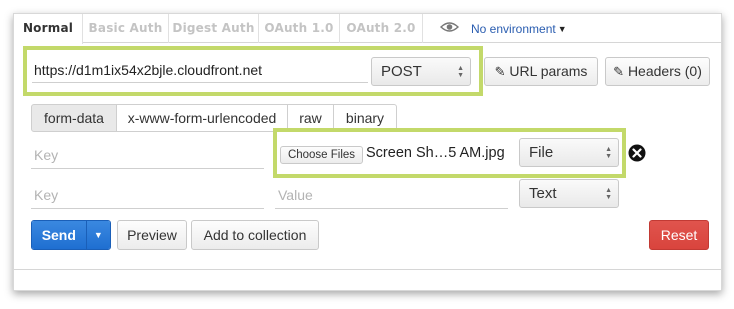 Image resolution: width=734 pixels, height=309 pixels. Describe the element at coordinates (97, 235) in the screenshot. I see `send-dropdown-caret-icon: ▼` at that location.